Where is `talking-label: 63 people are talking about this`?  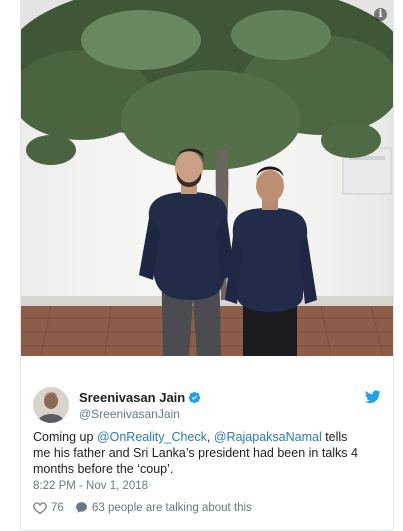 talking-label: 63 people are talking about this is located at coordinates (172, 507).